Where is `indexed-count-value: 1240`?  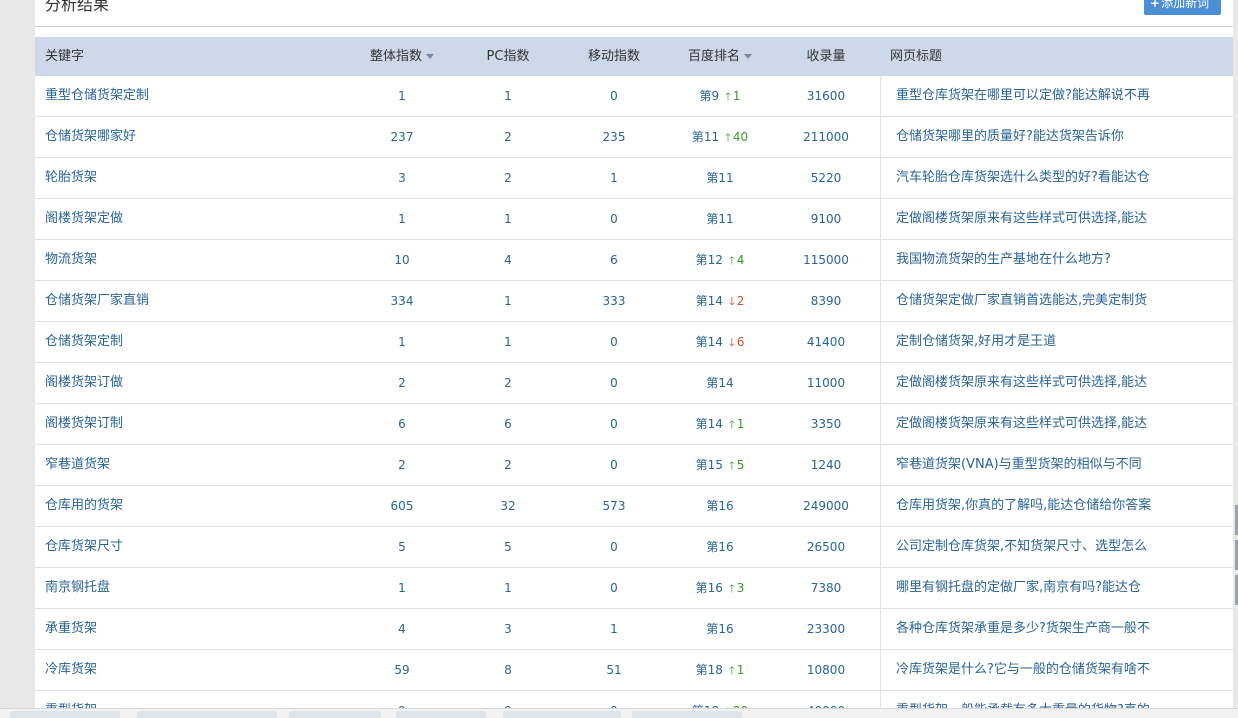 indexed-count-value: 1240 is located at coordinates (826, 465).